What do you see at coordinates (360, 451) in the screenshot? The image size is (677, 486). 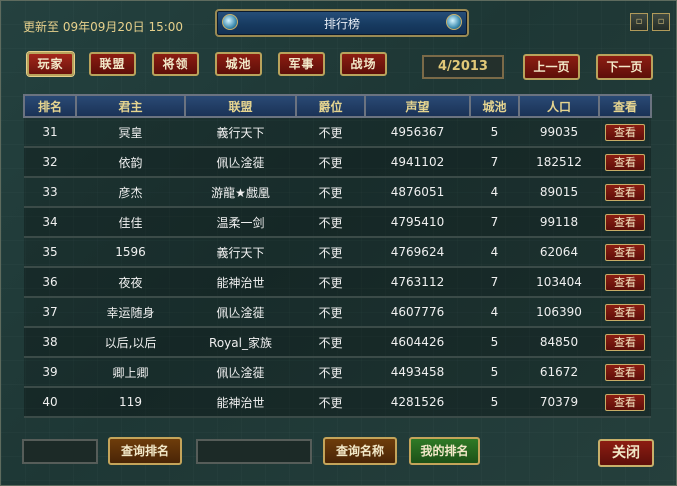 I see `query-name-button: 查询名称` at bounding box center [360, 451].